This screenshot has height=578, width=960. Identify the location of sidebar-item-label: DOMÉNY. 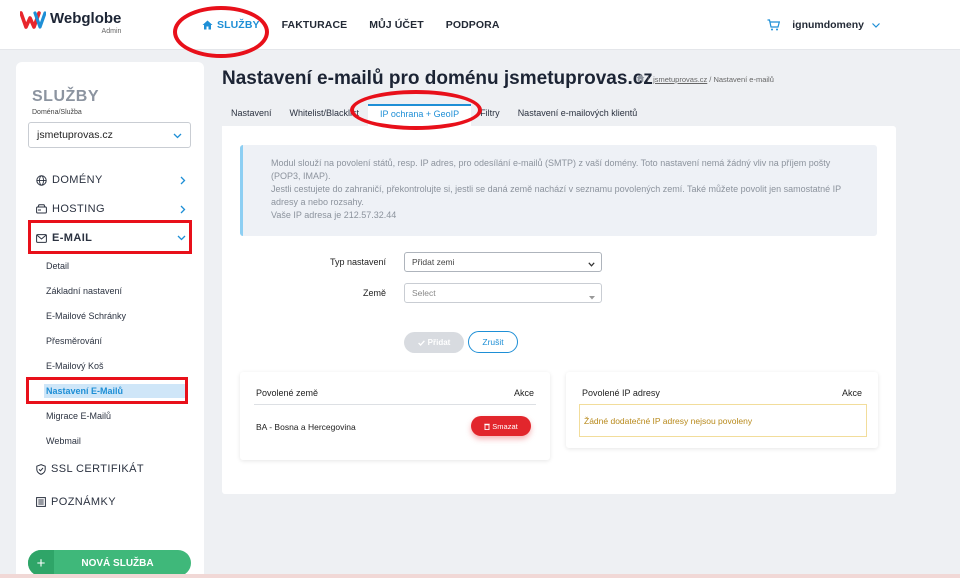
(77, 180).